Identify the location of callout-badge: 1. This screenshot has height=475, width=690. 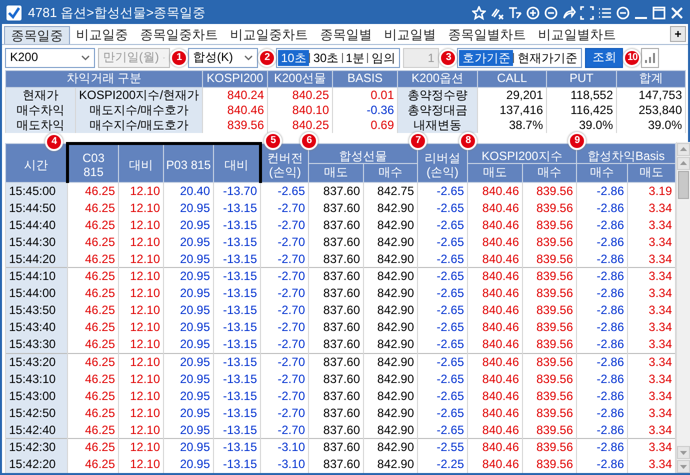
(179, 57).